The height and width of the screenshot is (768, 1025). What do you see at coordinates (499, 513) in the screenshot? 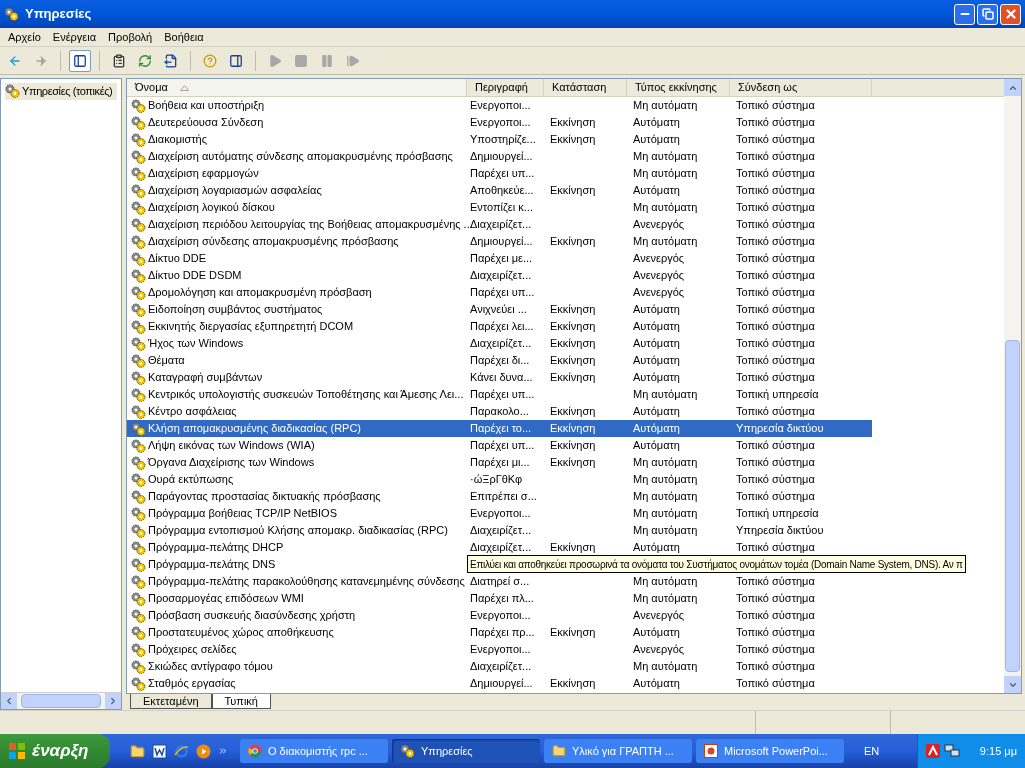
I see `service-row: Πρόγραμμα βοήθειας TCP/IP NetBIOS Ενεργοποι... Μη αυτόματη Τοπική υπηρεσία` at bounding box center [499, 513].